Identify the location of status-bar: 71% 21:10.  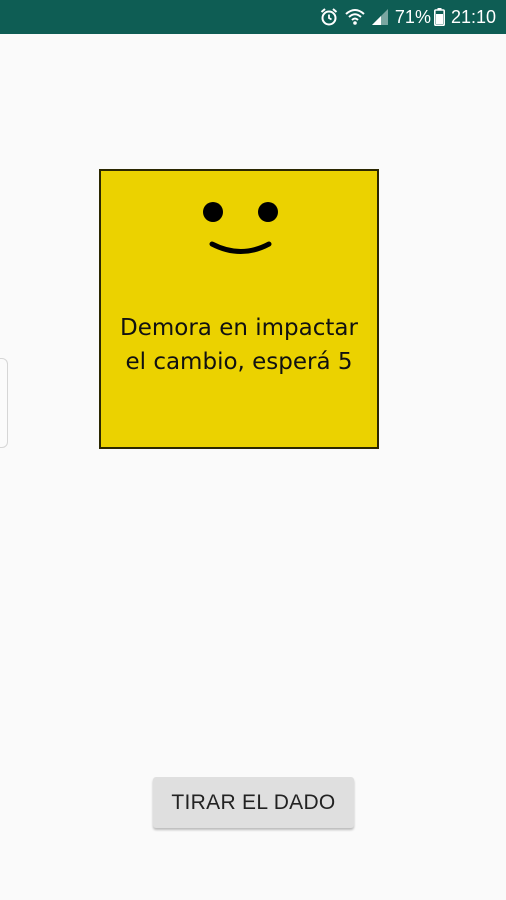
(253, 17).